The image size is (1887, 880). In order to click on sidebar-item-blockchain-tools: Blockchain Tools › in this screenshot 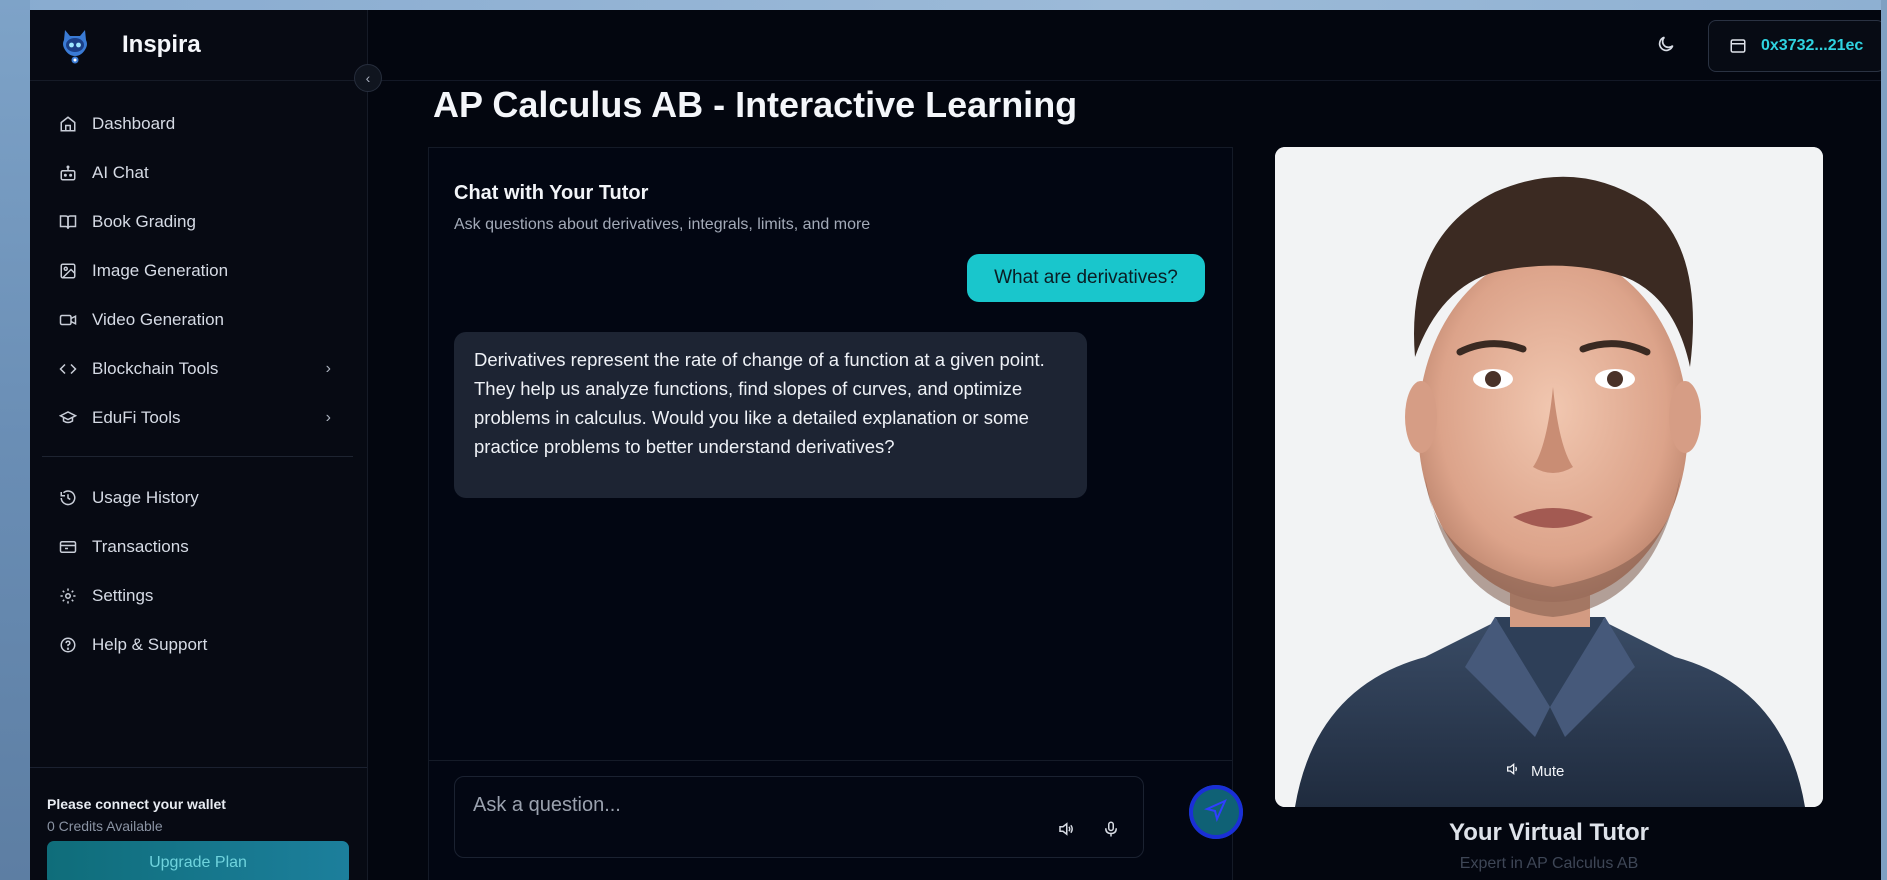, I will do `click(198, 368)`.